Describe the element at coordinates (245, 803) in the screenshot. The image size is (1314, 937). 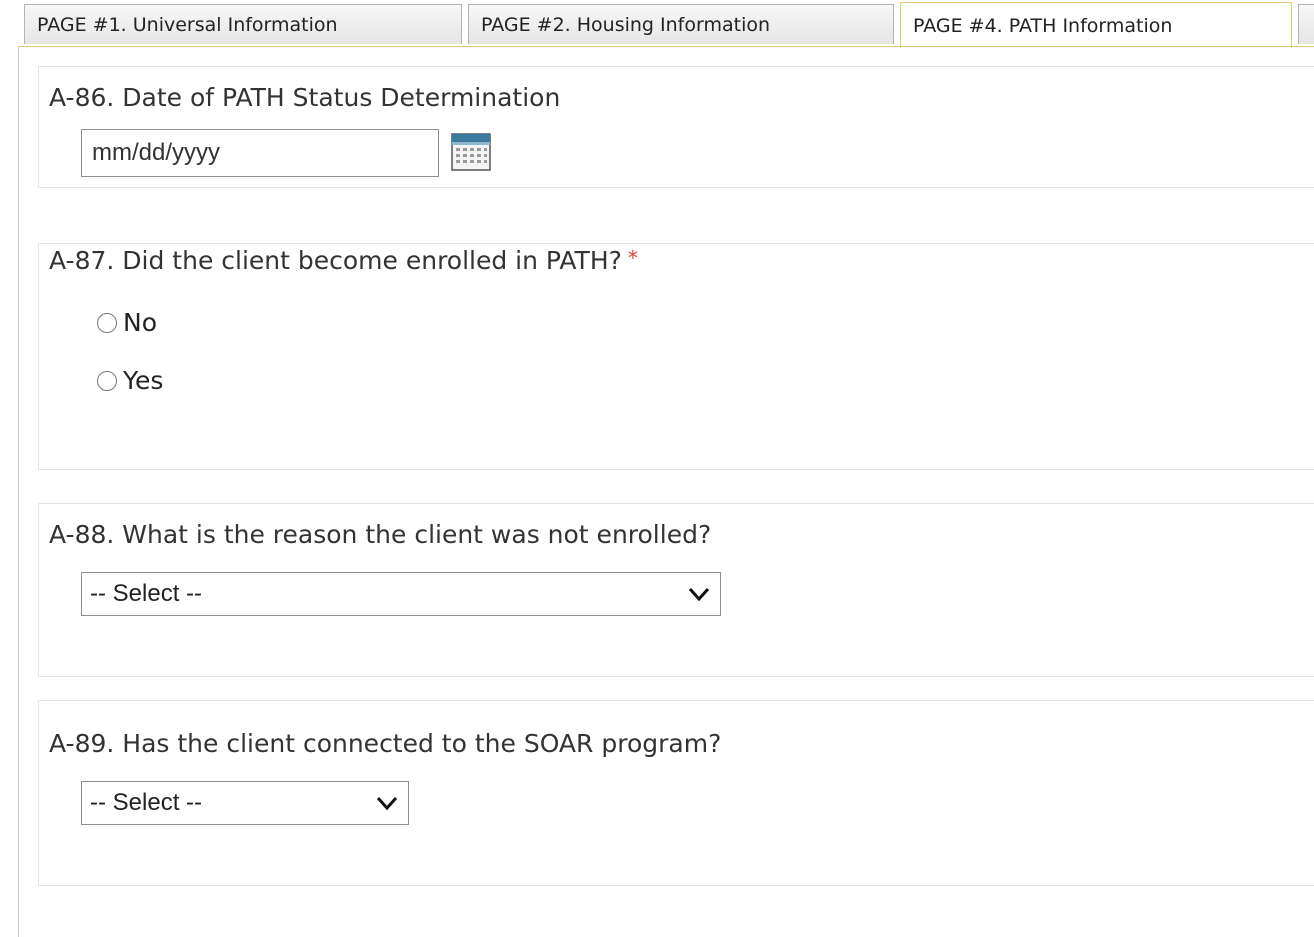
I see `soar-program-select: -- Select --` at that location.